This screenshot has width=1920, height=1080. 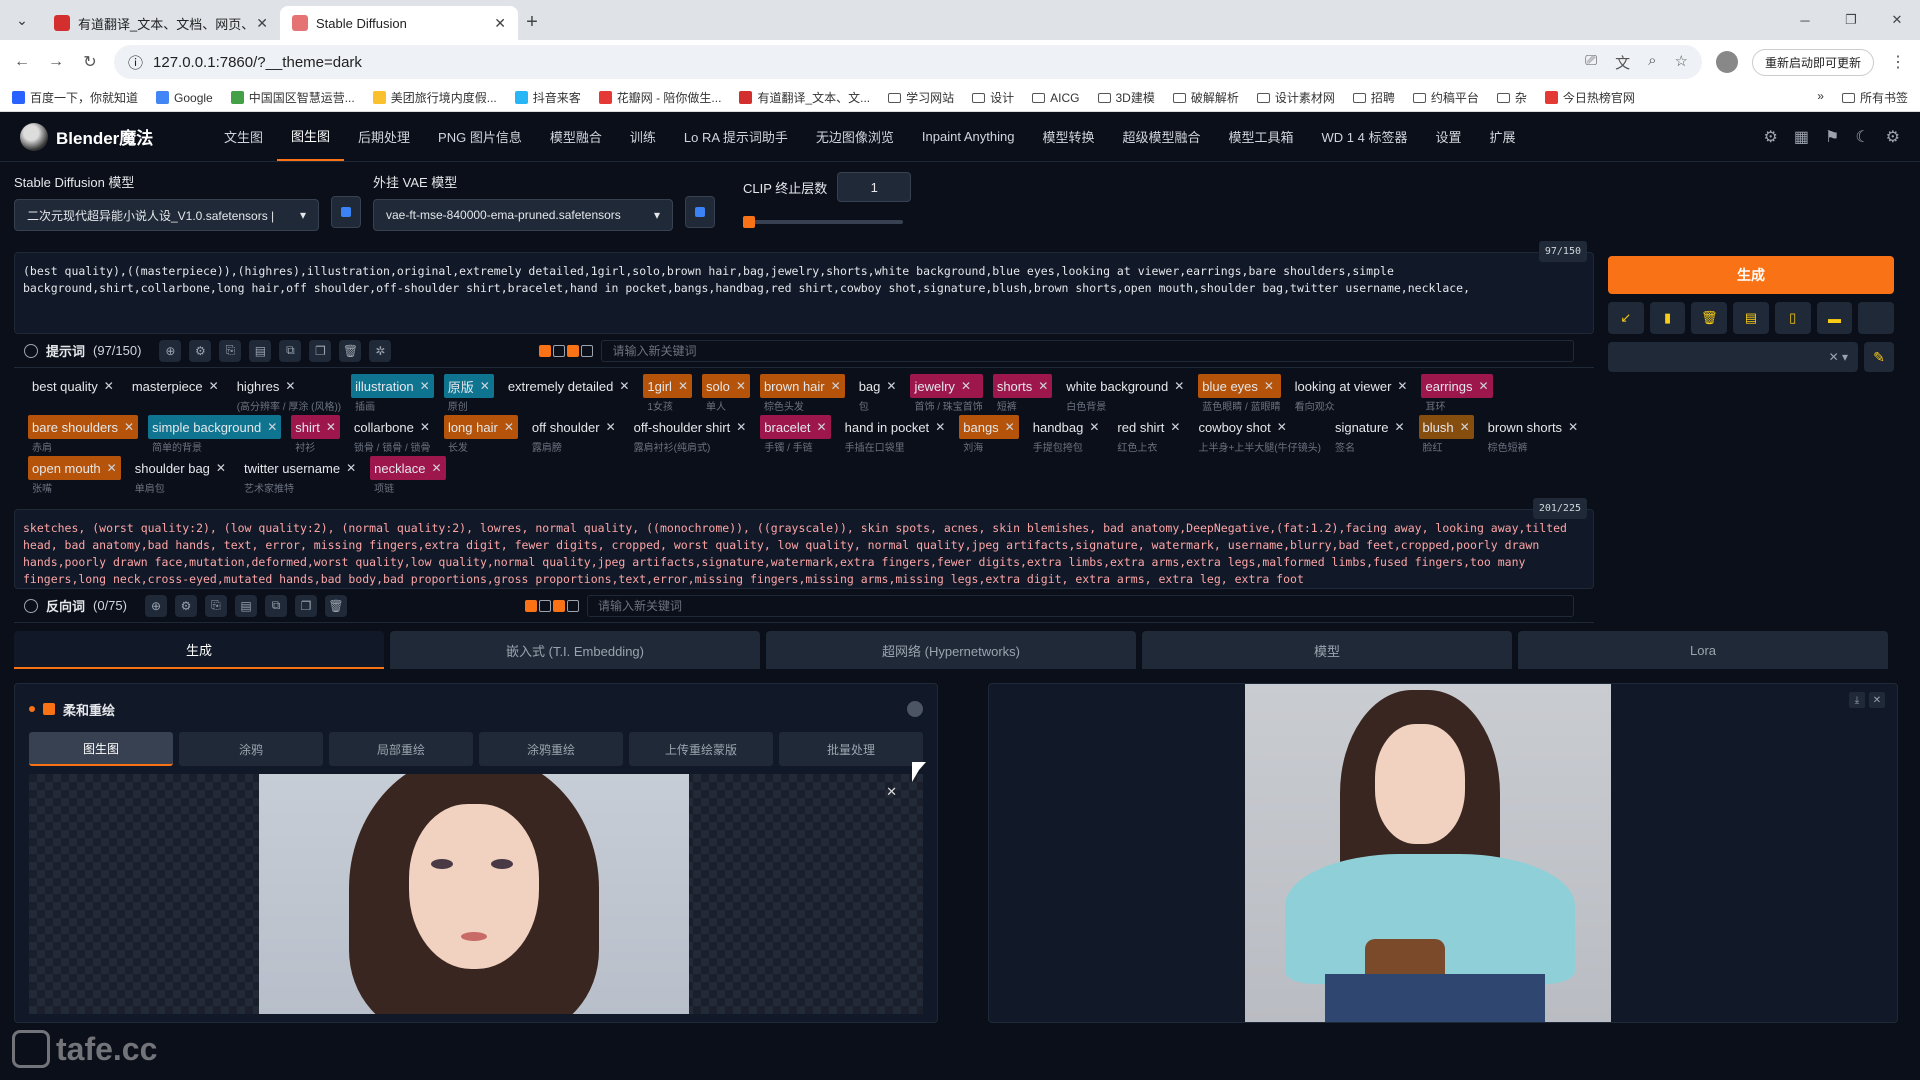 What do you see at coordinates (793, 434) in the screenshot?
I see `prompt-tag: bracelet ✕ 手镯 / 手链` at bounding box center [793, 434].